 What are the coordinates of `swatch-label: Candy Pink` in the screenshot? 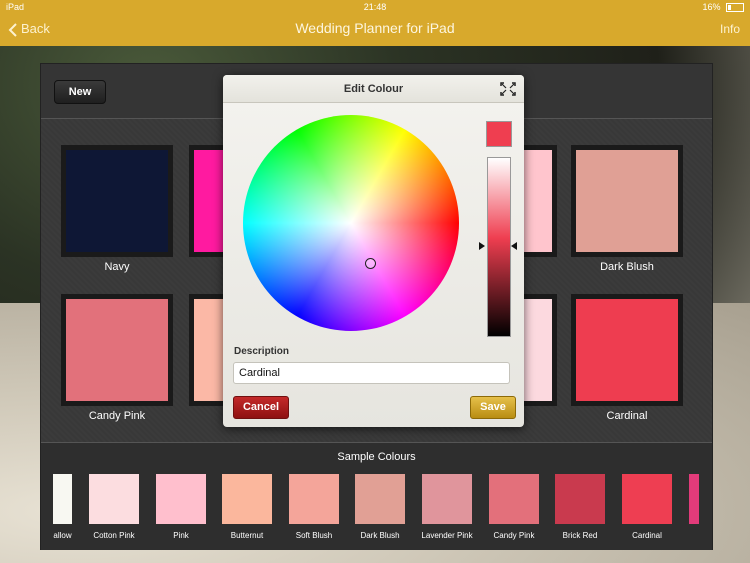 It's located at (117, 416).